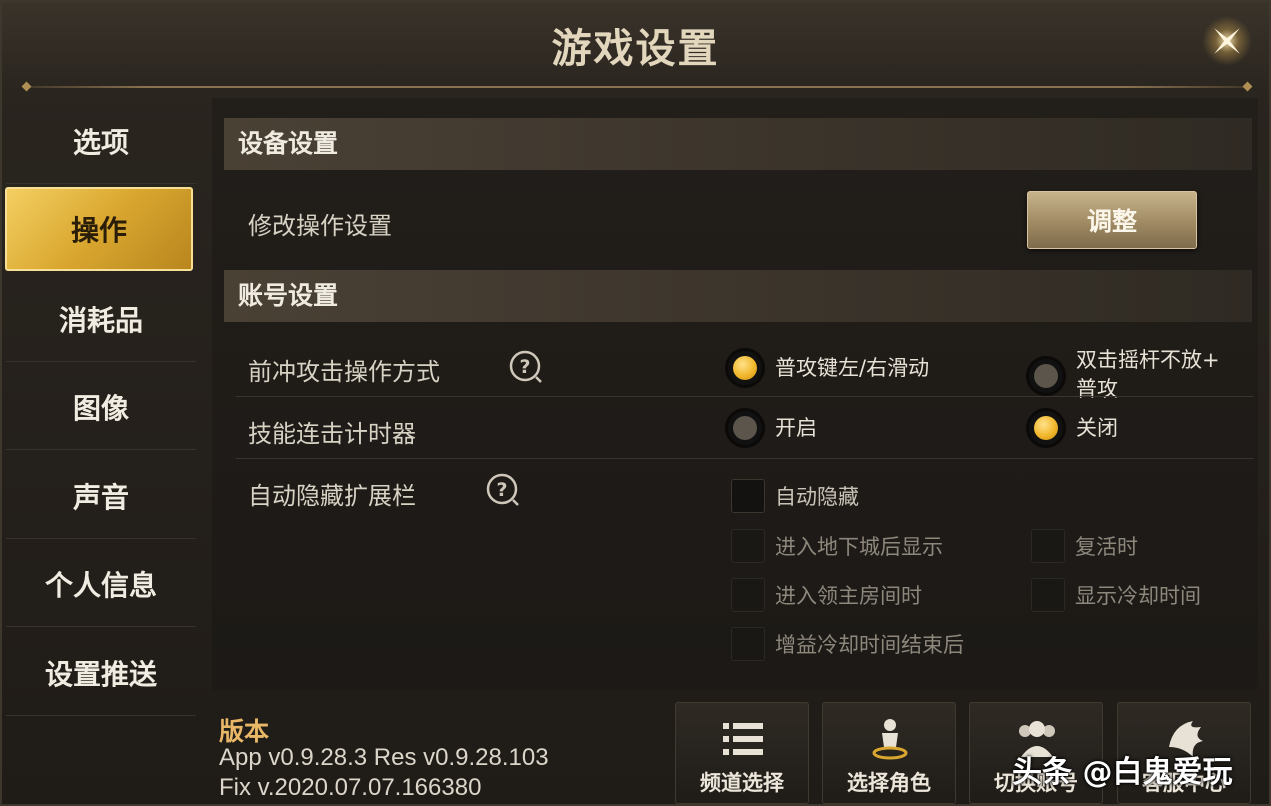 Image resolution: width=1271 pixels, height=806 pixels. I want to click on checkbox-label: 进入地下城后显示, so click(859, 547).